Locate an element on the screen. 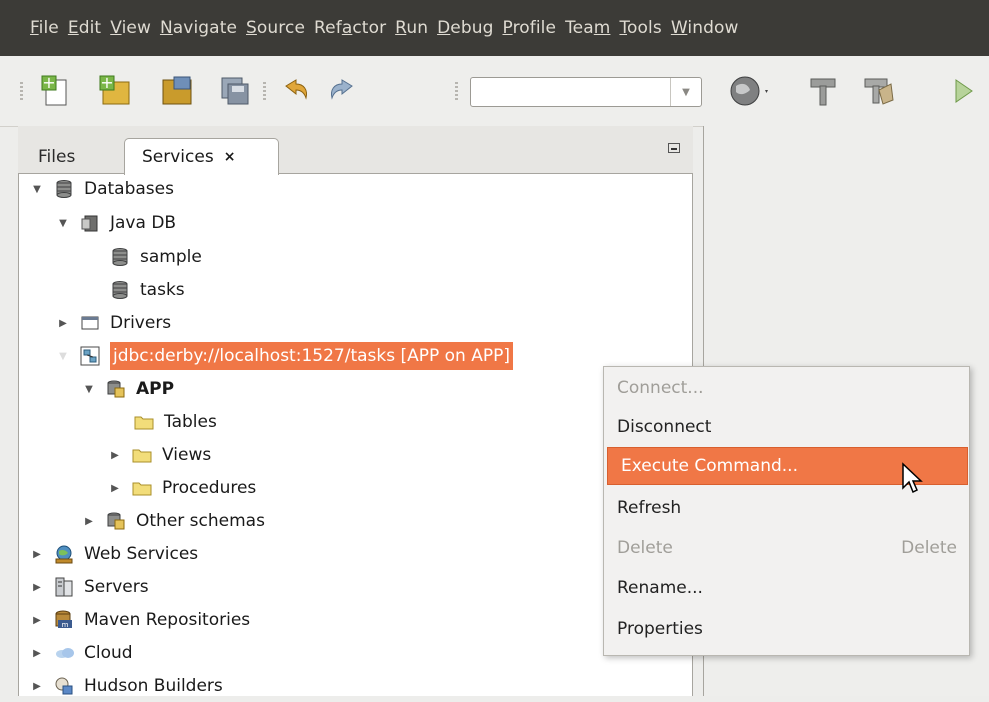 The width and height of the screenshot is (989, 702). close-icon: × is located at coordinates (230, 157).